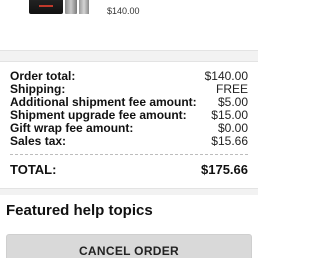 This screenshot has width=320, height=258. I want to click on summary-label: Sales tax:, so click(38, 141).